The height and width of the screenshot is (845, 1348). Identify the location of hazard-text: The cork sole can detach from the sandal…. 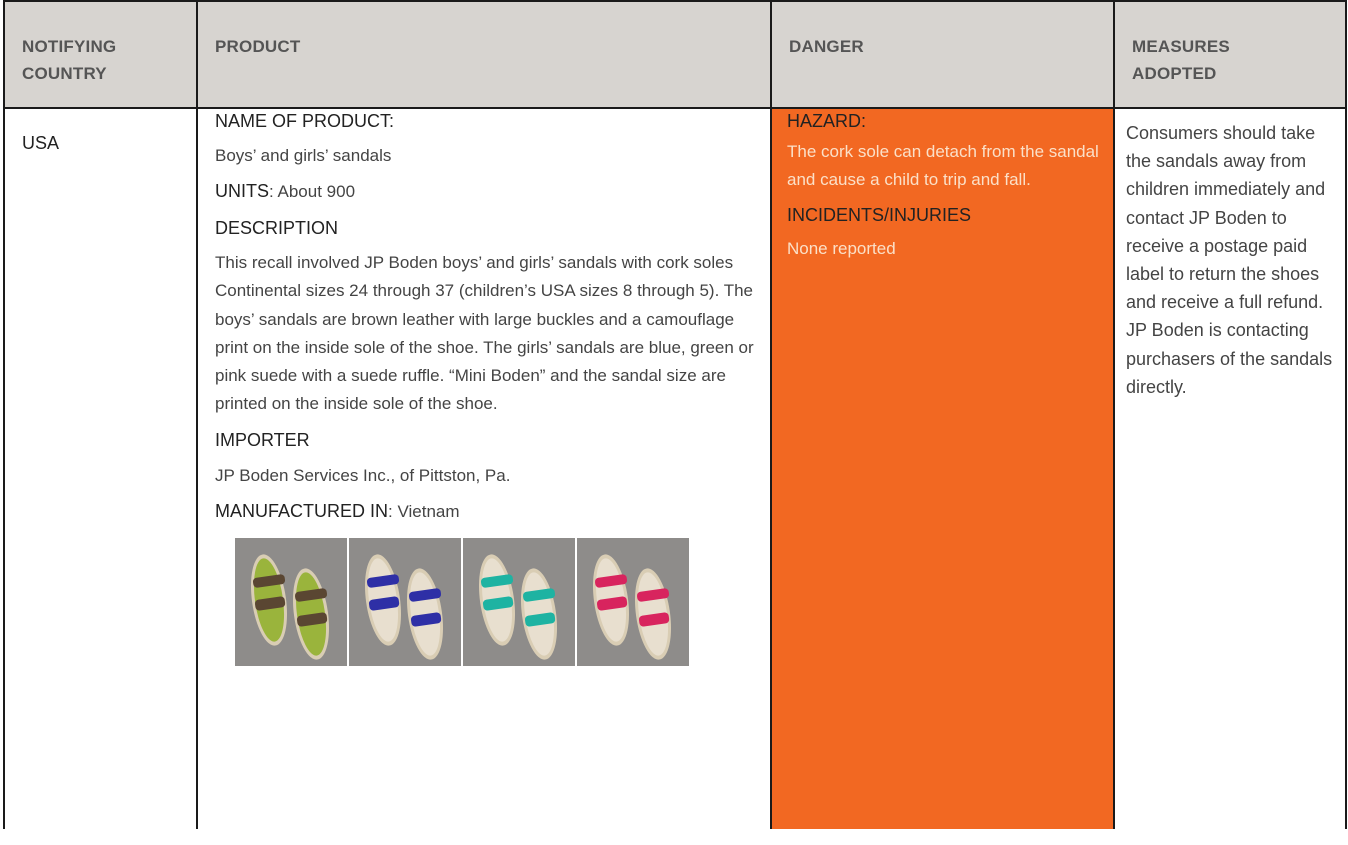
(943, 165).